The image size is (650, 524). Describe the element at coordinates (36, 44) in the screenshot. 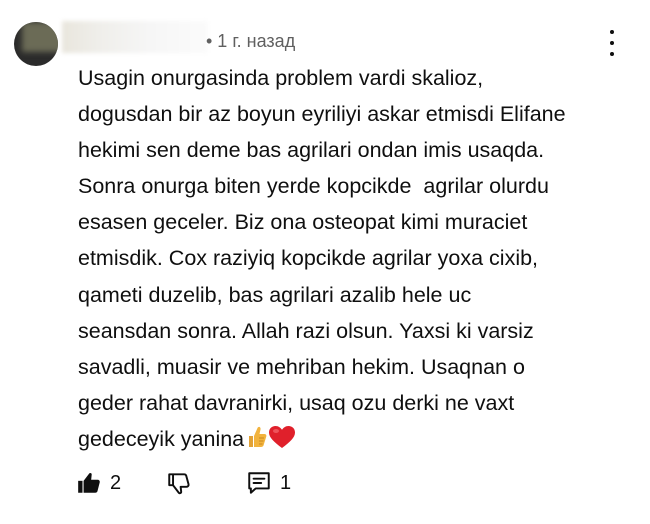

I see `avatar` at that location.